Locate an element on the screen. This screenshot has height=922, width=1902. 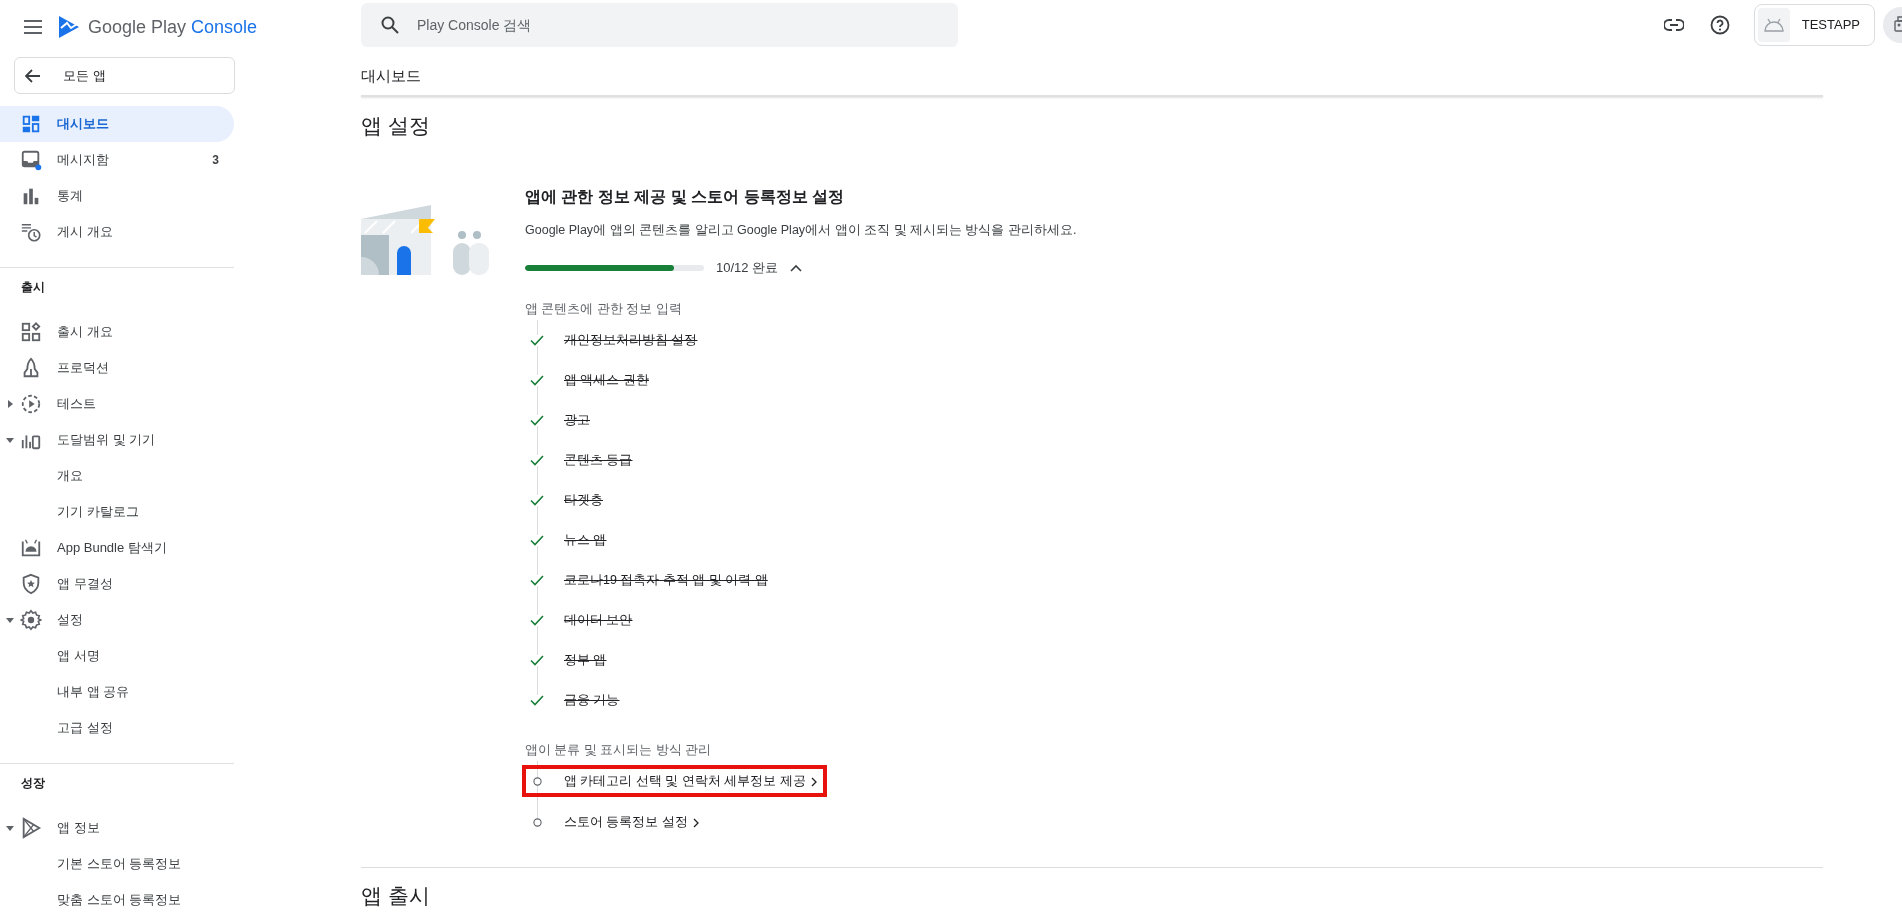
section-title: 앱 설정 is located at coordinates (396, 126).